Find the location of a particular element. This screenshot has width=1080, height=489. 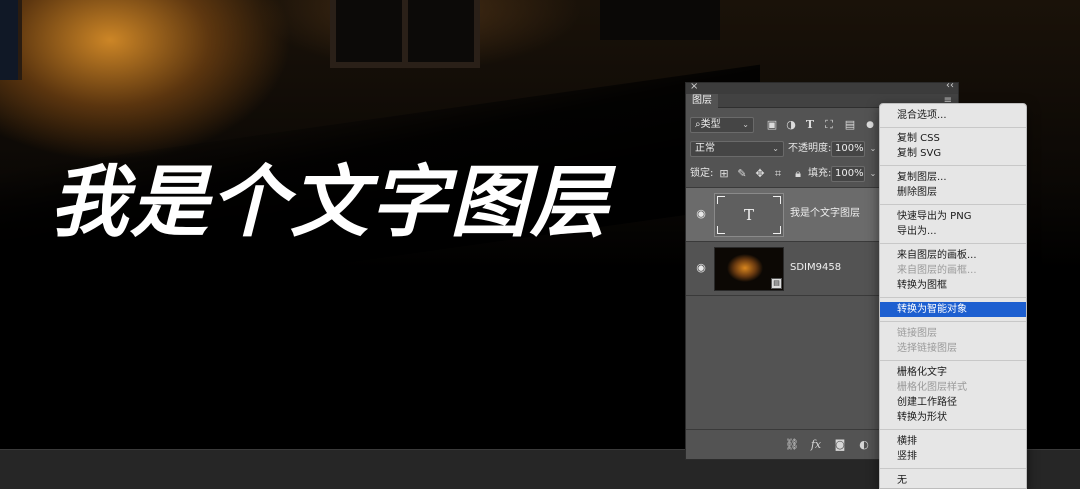

layer-name: 我是个文字图层 is located at coordinates (825, 214).